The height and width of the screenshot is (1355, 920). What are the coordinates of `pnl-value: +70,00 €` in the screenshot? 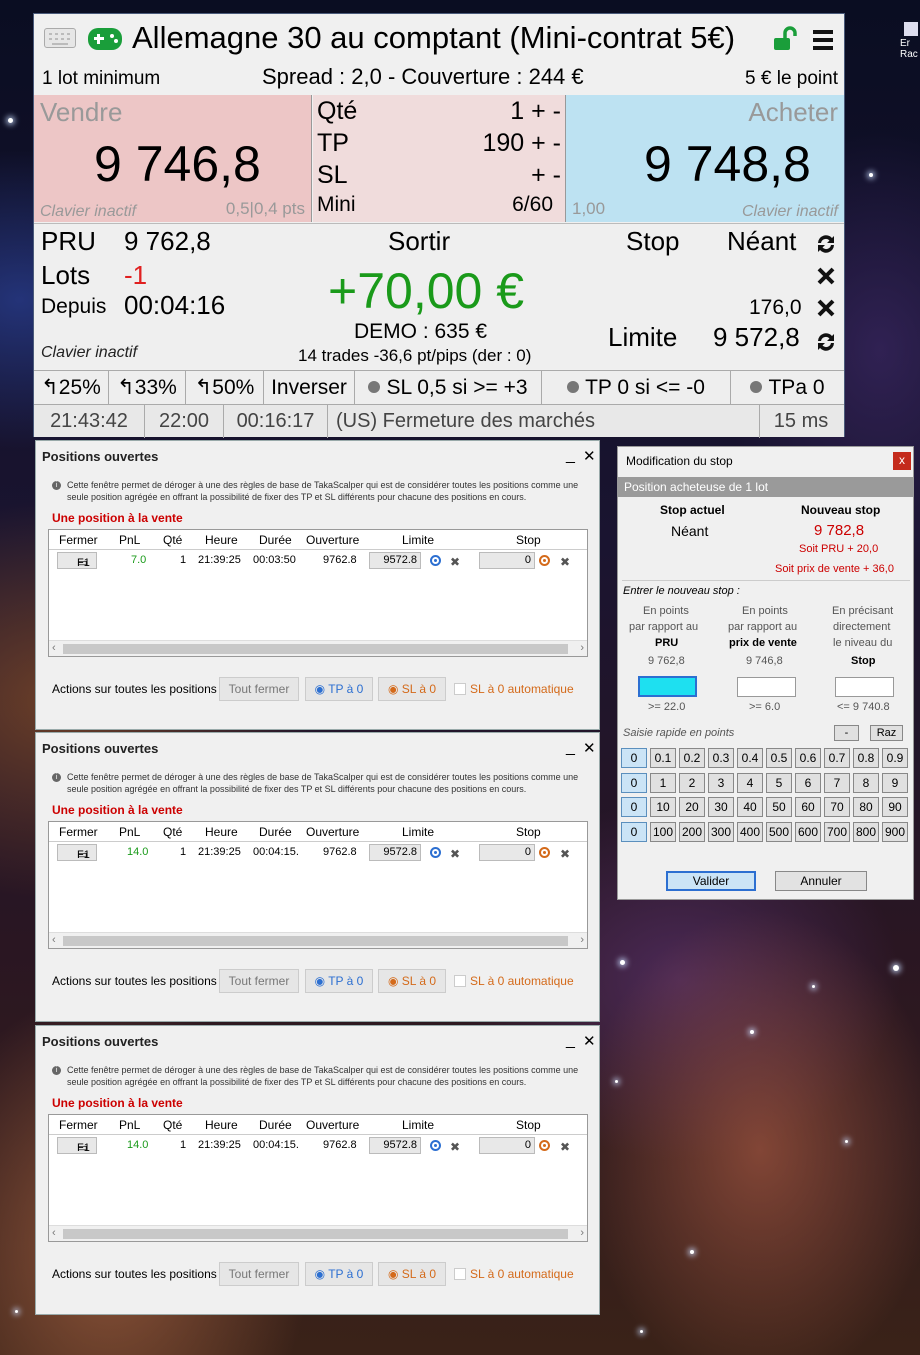 It's located at (426, 291).